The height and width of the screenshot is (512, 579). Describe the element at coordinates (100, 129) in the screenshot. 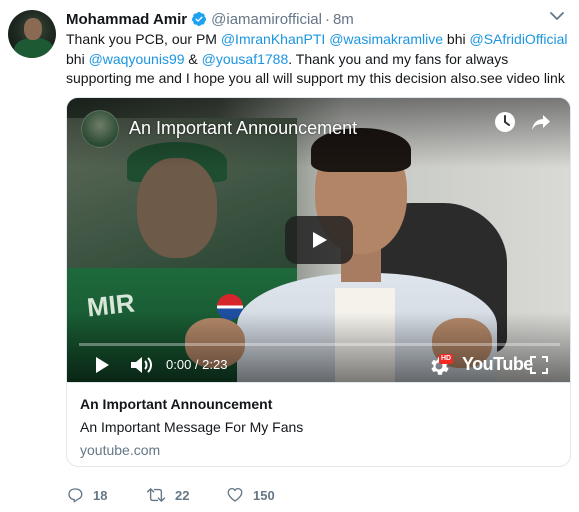

I see `channel-avatar` at that location.